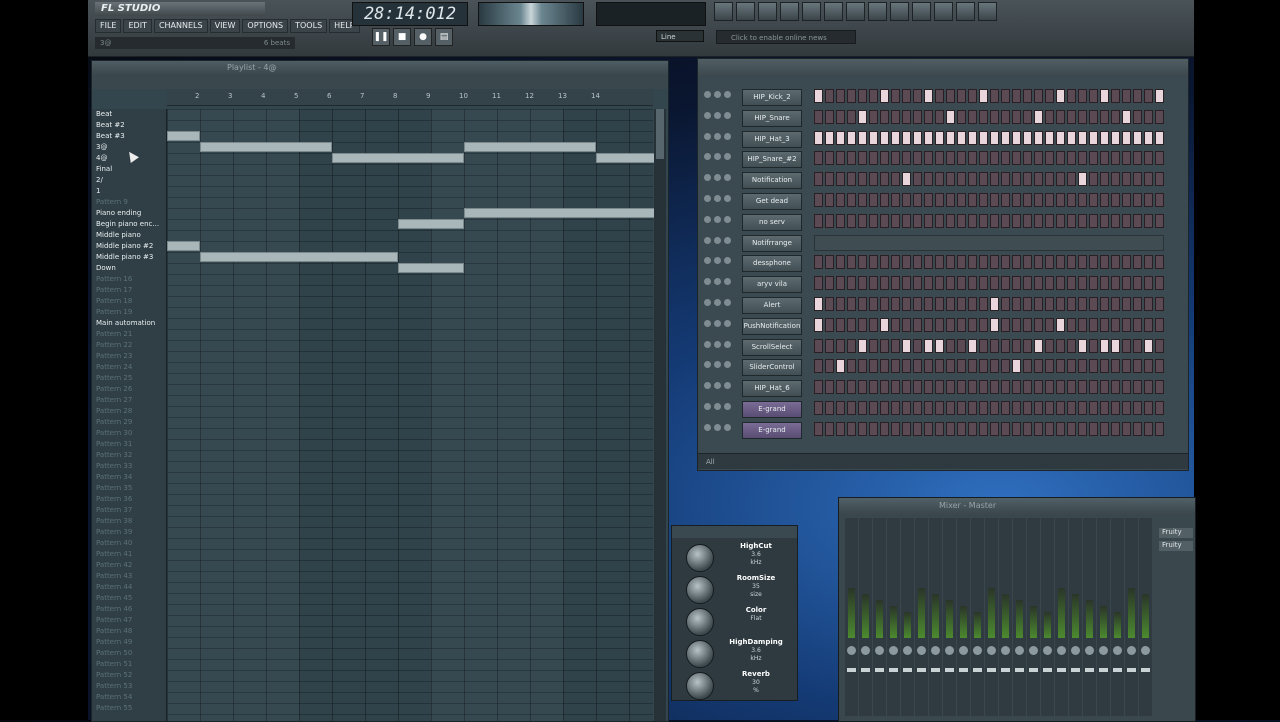 Image resolution: width=1280 pixels, height=722 pixels. I want to click on pause-button: ❚❚, so click(381, 37).